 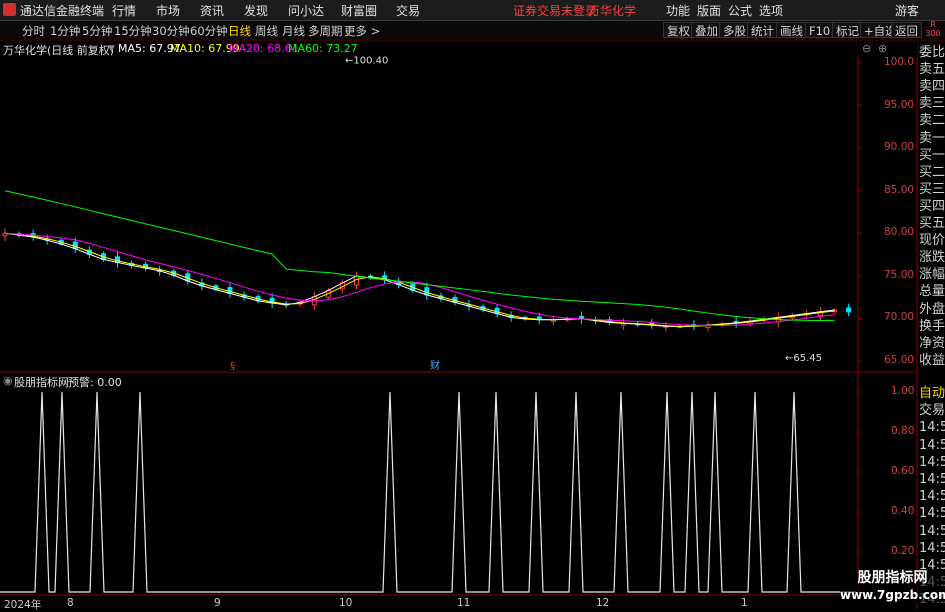 What do you see at coordinates (899, 147) in the screenshot?
I see `y-axis-label: 90.00` at bounding box center [899, 147].